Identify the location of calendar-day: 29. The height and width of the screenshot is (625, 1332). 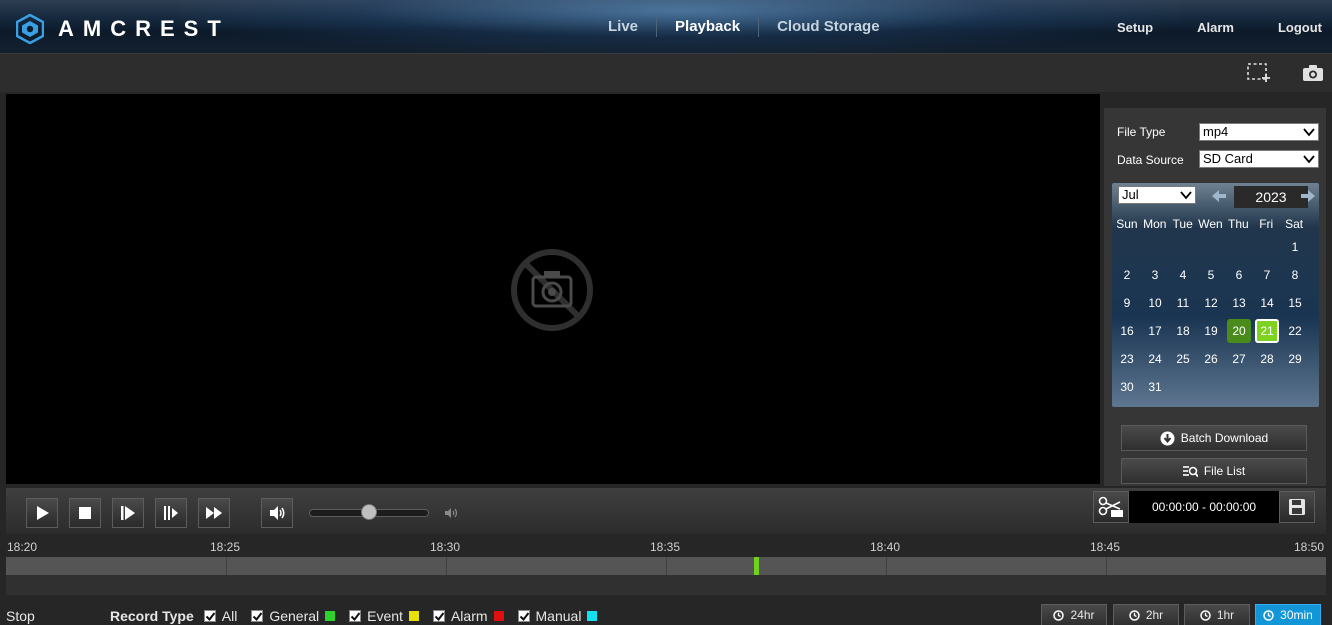
(1295, 359).